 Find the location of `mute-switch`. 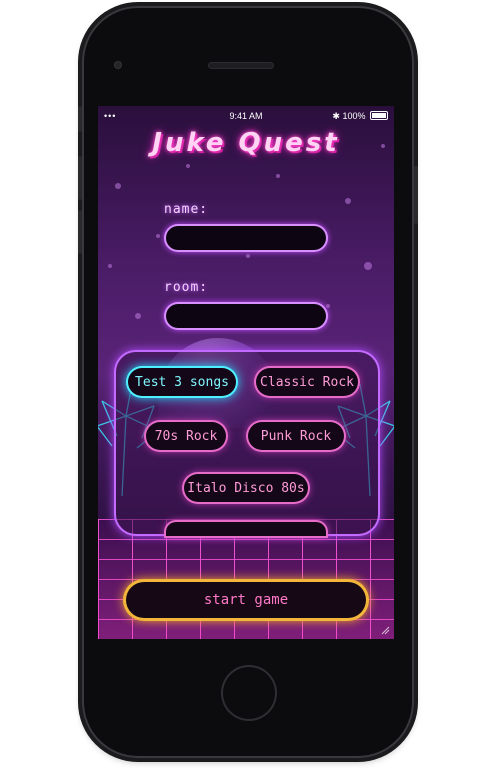

mute-switch is located at coordinates (80, 119).